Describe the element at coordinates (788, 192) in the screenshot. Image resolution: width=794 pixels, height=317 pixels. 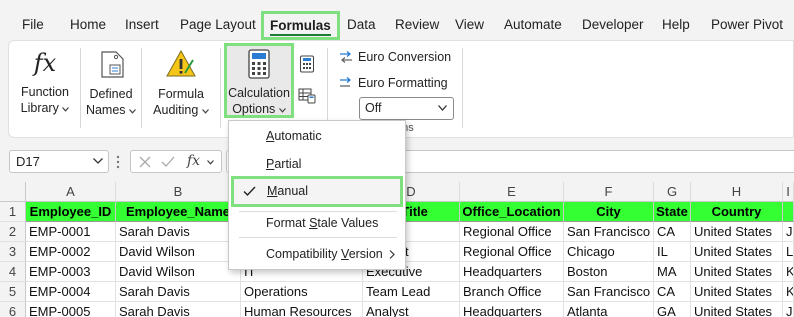
I see `column-header: I` at that location.